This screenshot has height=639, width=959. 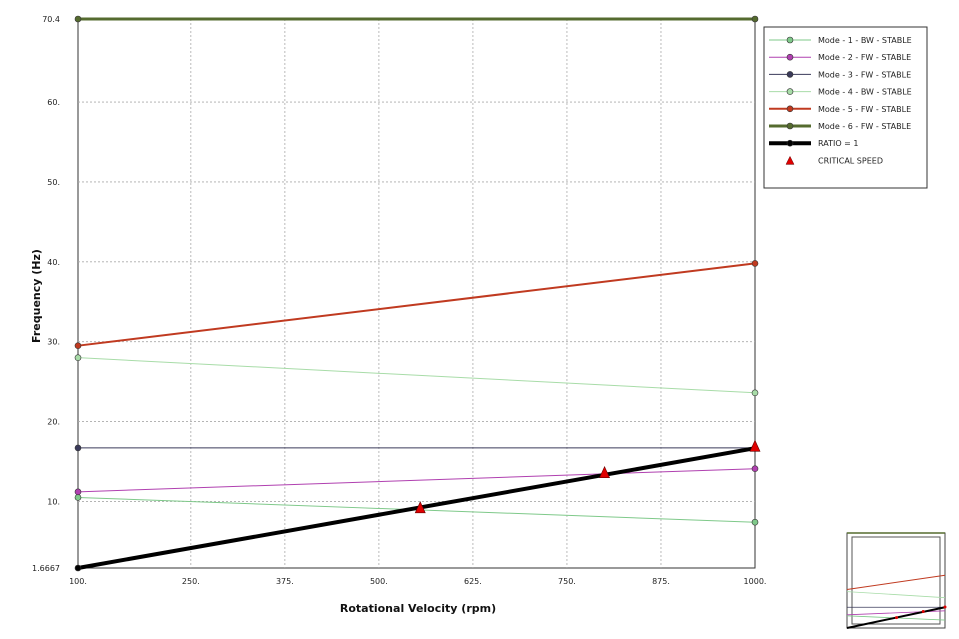 I want to click on x-tick-label: 100., so click(x=78, y=581).